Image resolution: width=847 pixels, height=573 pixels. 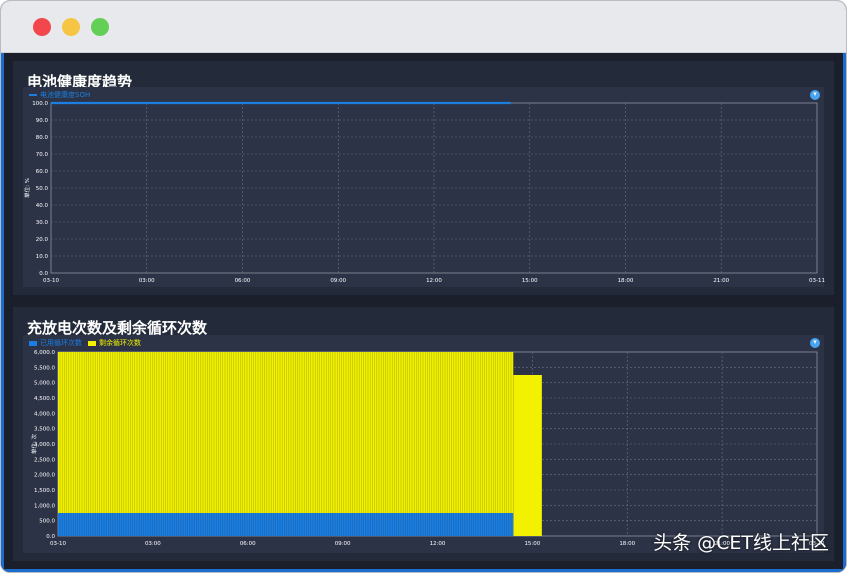 I want to click on watermark: 头条 @CET线上社区, so click(x=741, y=543).